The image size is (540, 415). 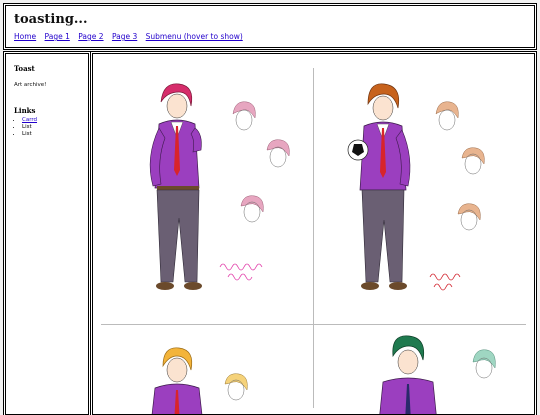 What do you see at coordinates (47, 234) in the screenshot?
I see `sidebar-panel: Toast Art archive! Links Carrd List List` at bounding box center [47, 234].